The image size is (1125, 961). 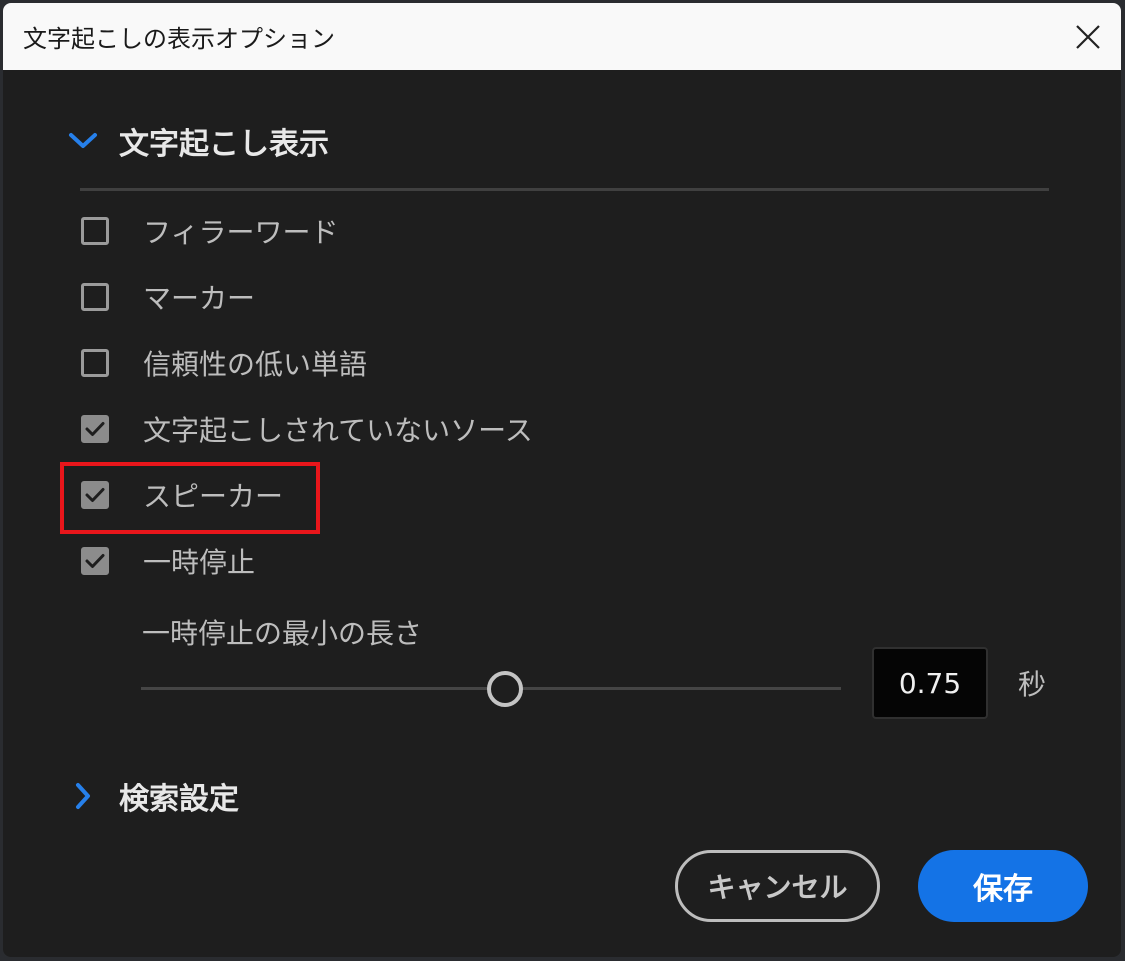 I want to click on option-label: フィラーワード, so click(x=241, y=232).